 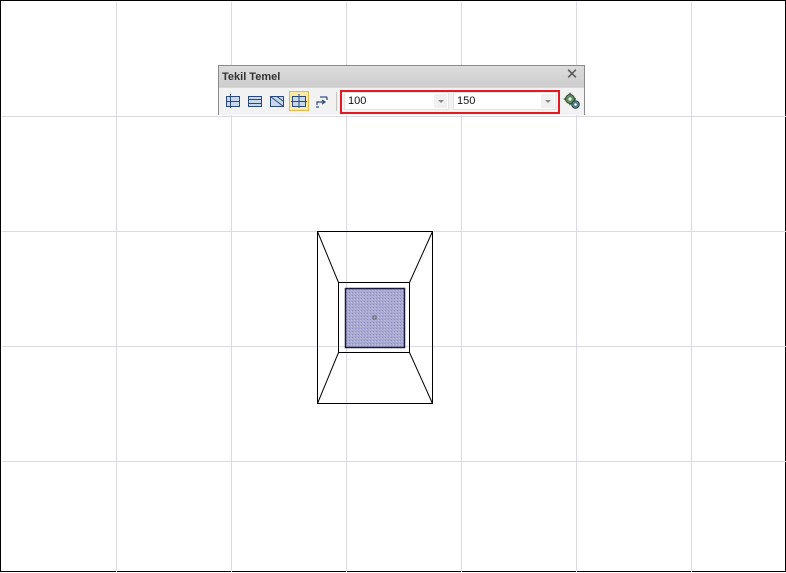 I want to click on foundation-type-2-icon, so click(x=255, y=101).